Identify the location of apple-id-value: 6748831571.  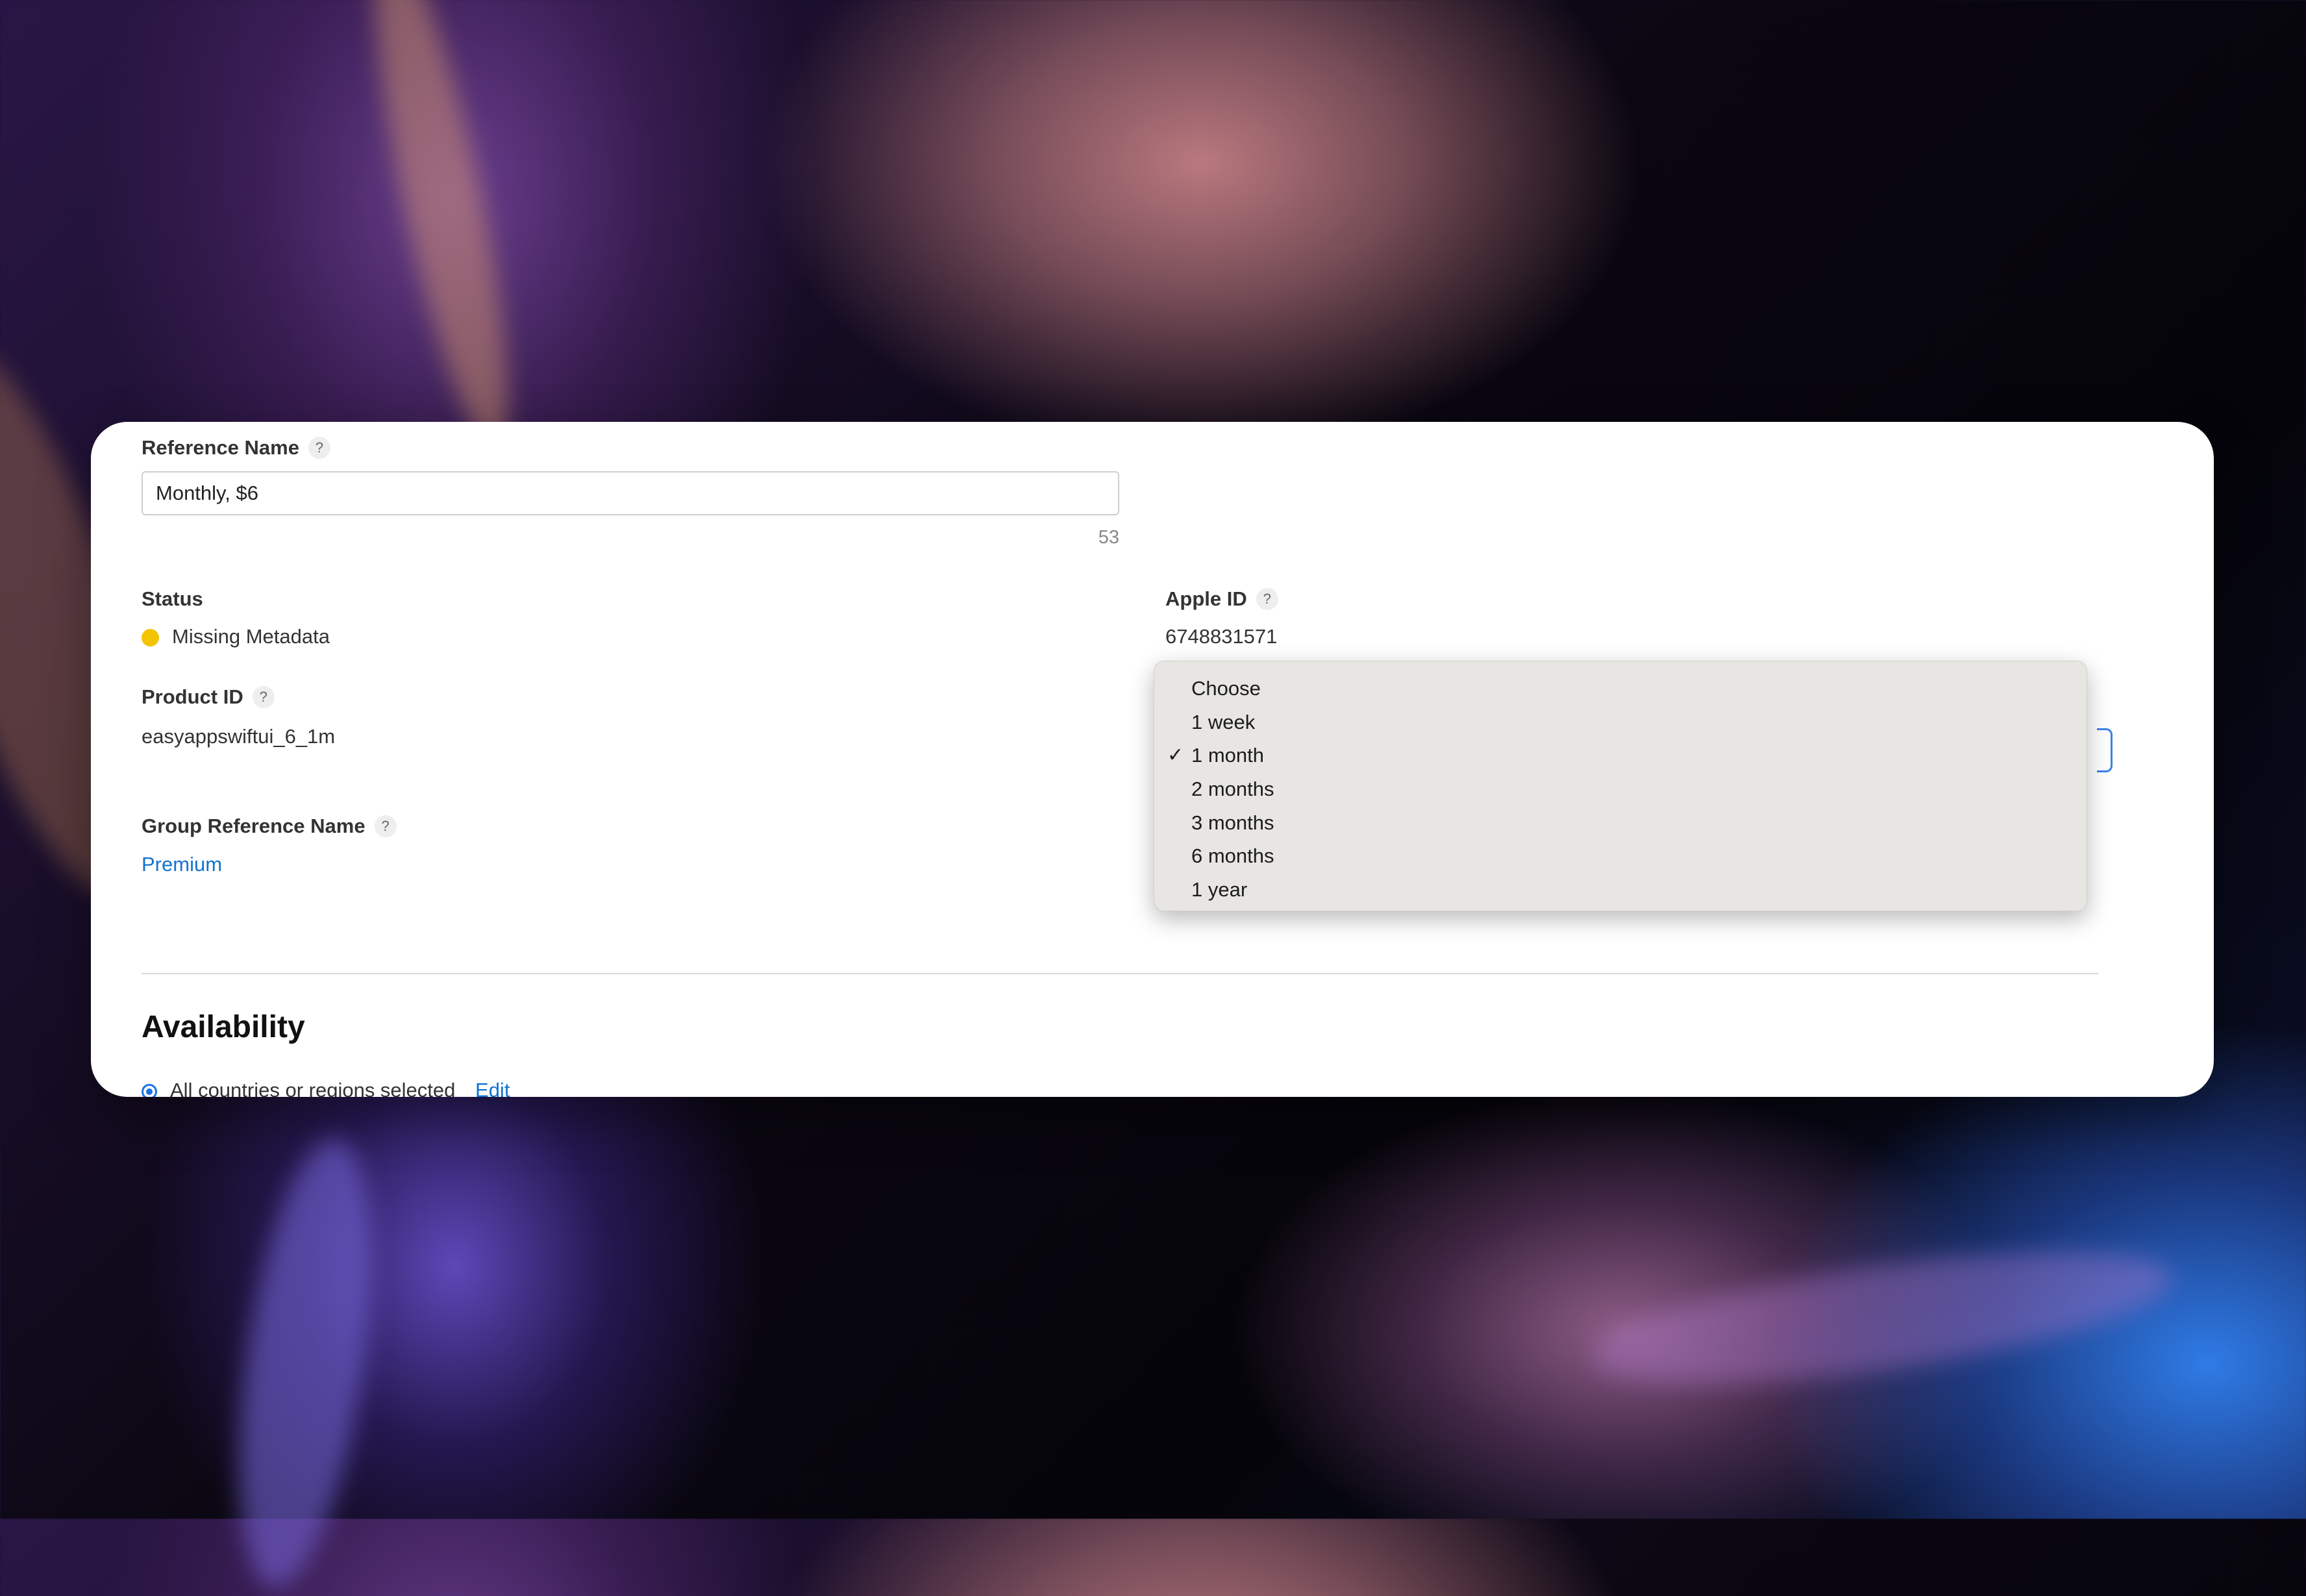
(1221, 636).